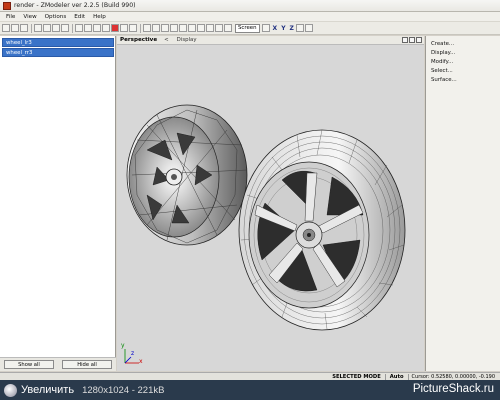 The image size is (500, 400). What do you see at coordinates (10, 17) in the screenshot?
I see `menu-file: File` at bounding box center [10, 17].